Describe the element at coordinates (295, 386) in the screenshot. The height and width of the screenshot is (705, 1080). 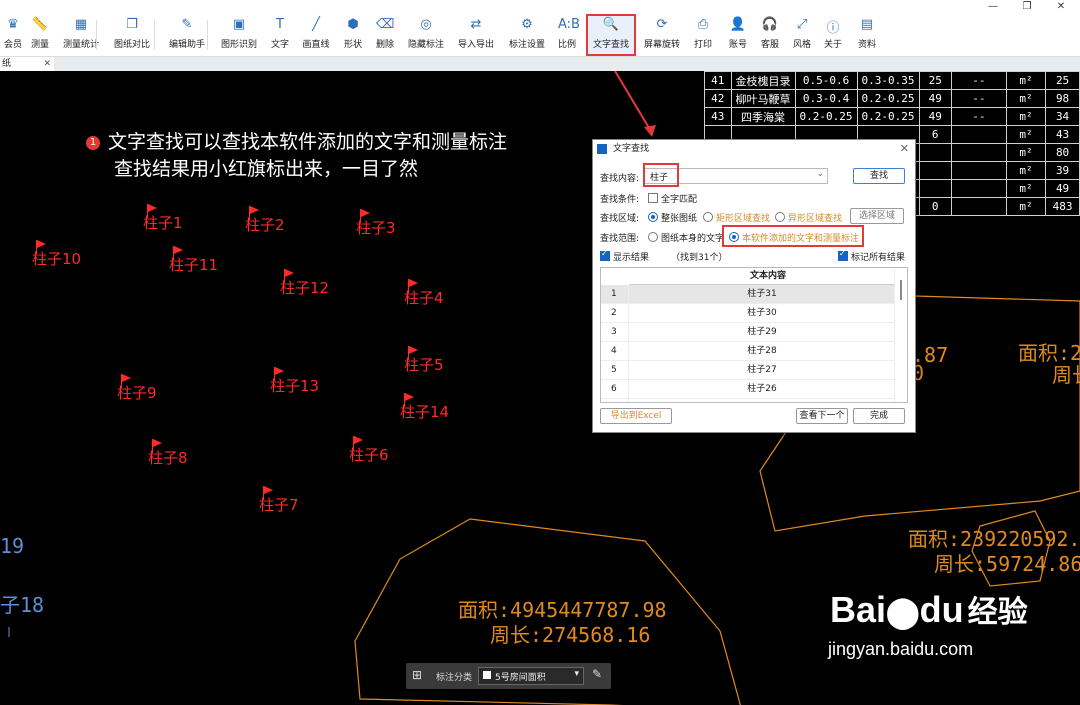
I see `flag-label: 柱子13` at that location.